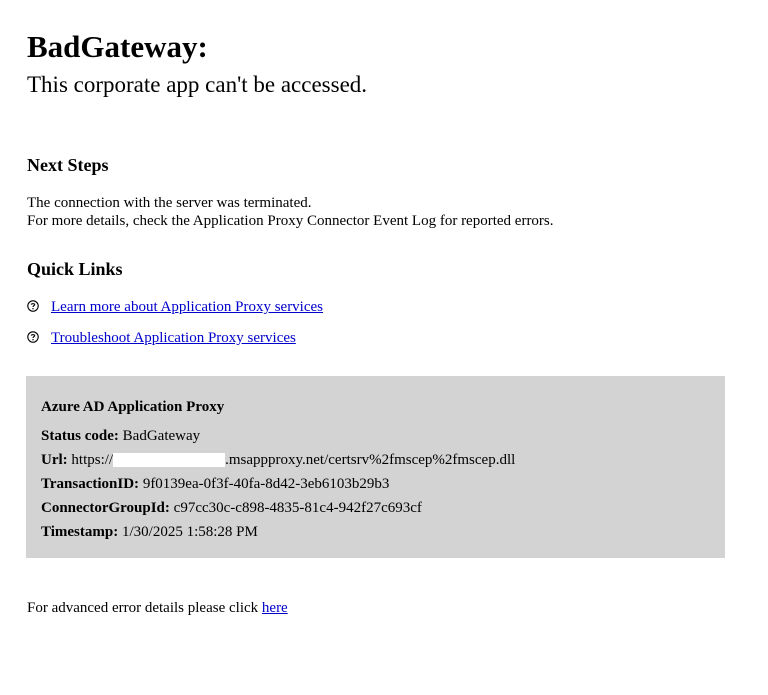 The width and height of the screenshot is (768, 695). What do you see at coordinates (297, 508) in the screenshot?
I see `connector-group-value: c97cc30c-c898-4835-81c4-942f27c693cf` at bounding box center [297, 508].